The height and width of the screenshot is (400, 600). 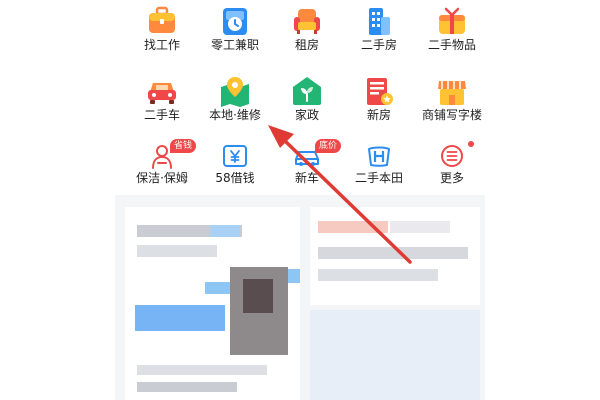 I want to click on blurred-banner, so click(x=180, y=318).